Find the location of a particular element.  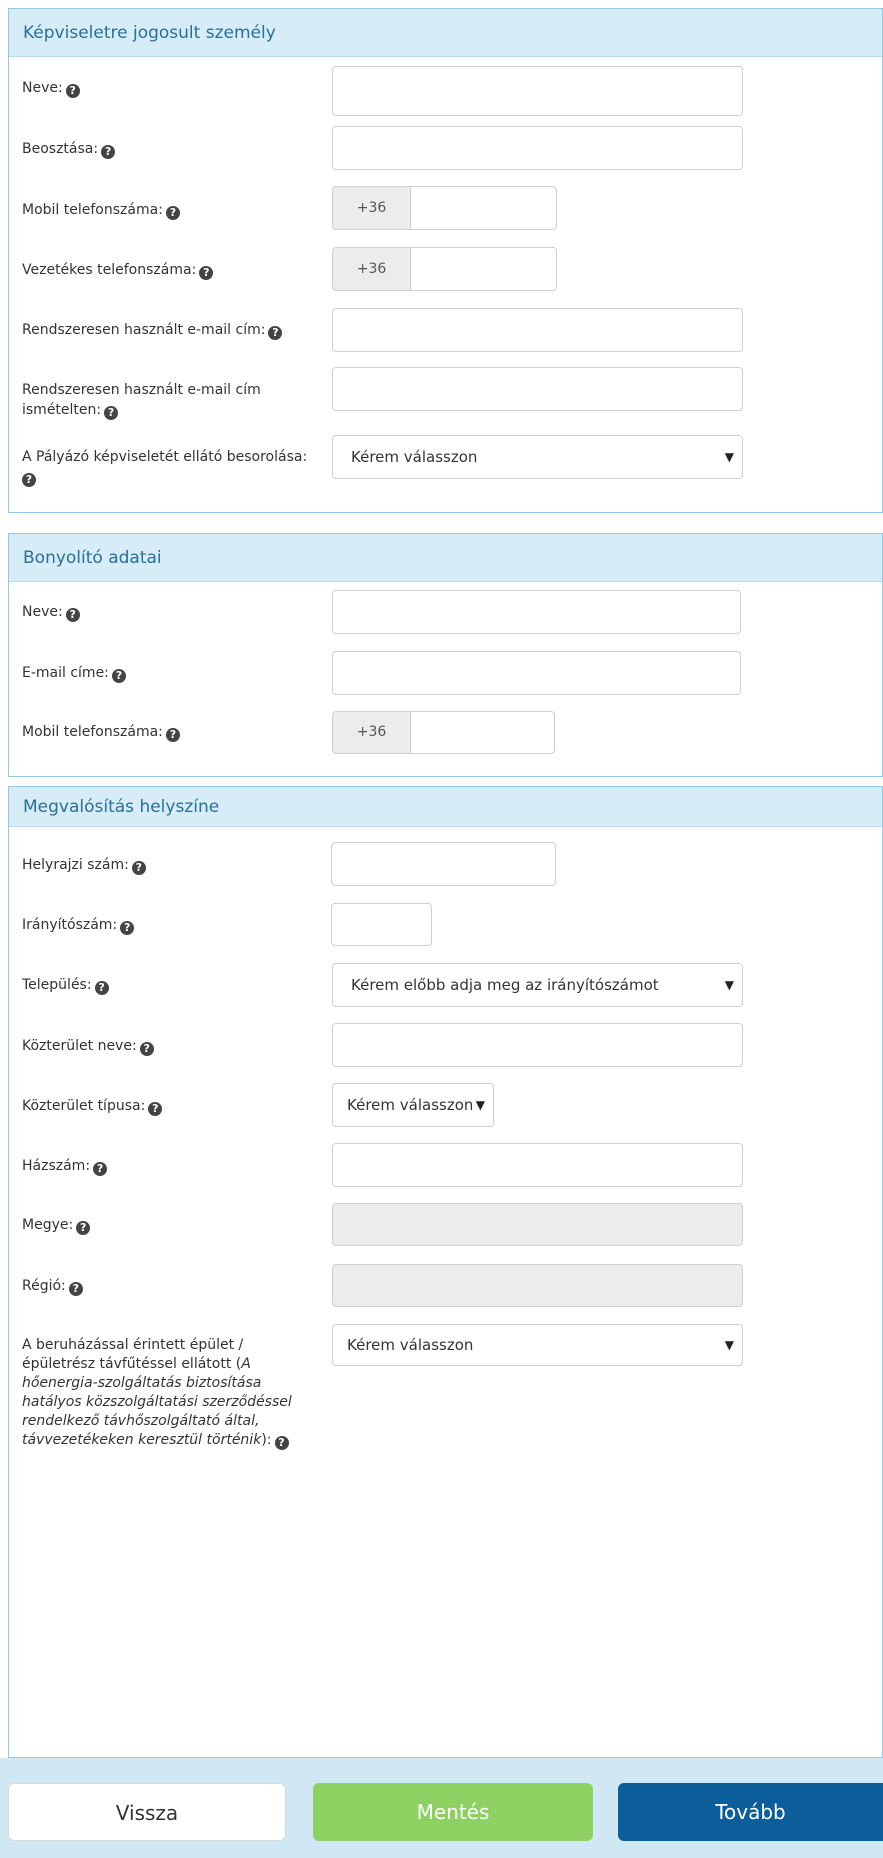

street-name-input is located at coordinates (537, 1045).